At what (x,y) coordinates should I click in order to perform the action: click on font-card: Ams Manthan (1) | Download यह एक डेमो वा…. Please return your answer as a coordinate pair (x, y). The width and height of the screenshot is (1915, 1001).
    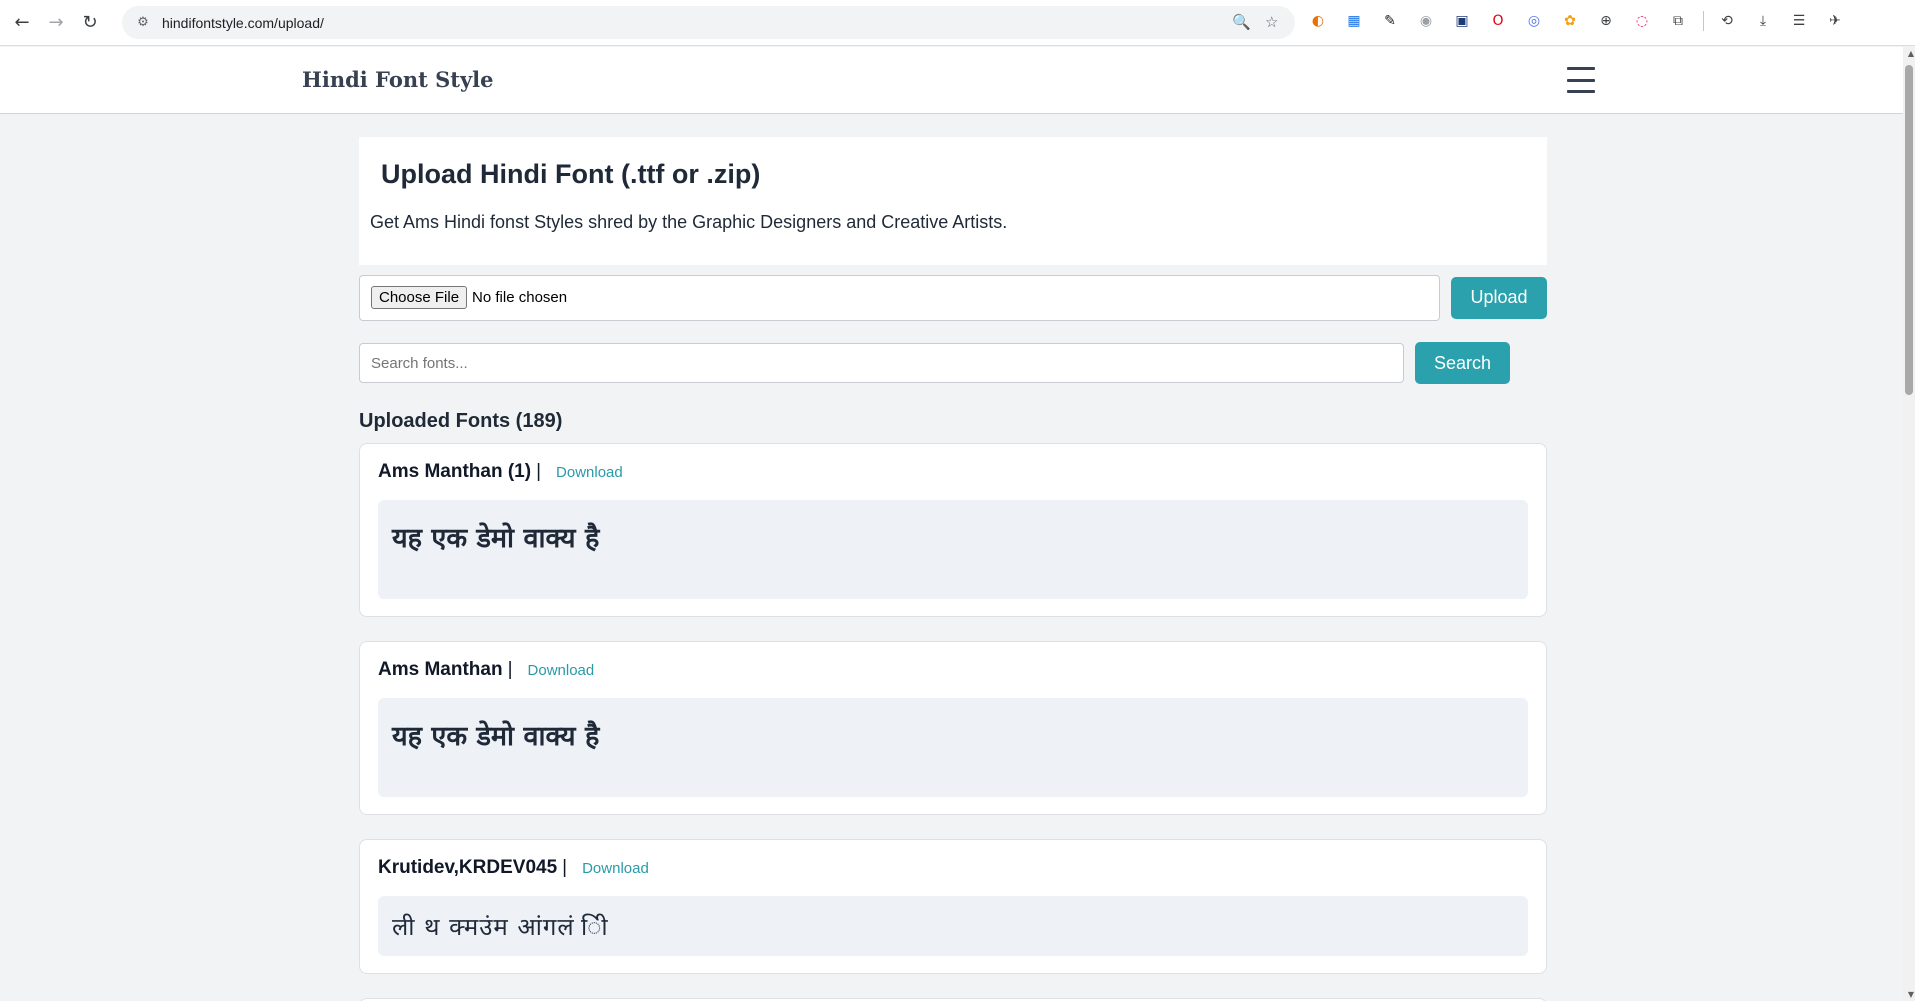
    Looking at the image, I should click on (953, 530).